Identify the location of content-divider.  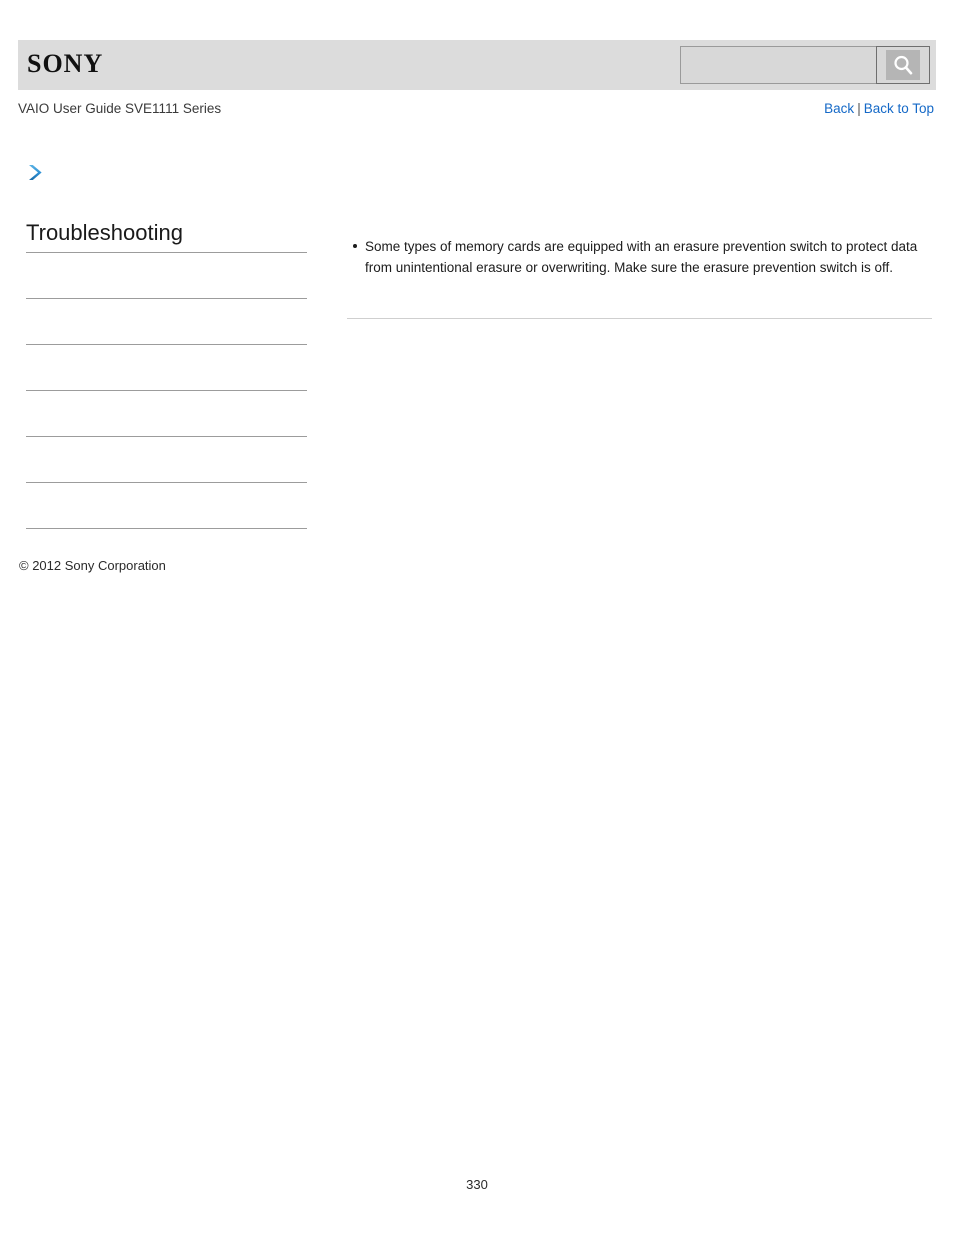
(639, 318).